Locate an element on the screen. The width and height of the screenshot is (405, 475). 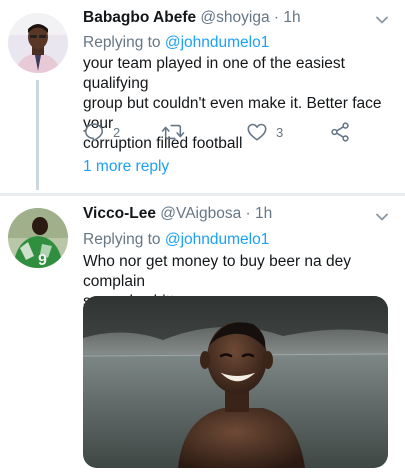
share-icon is located at coordinates (340, 132).